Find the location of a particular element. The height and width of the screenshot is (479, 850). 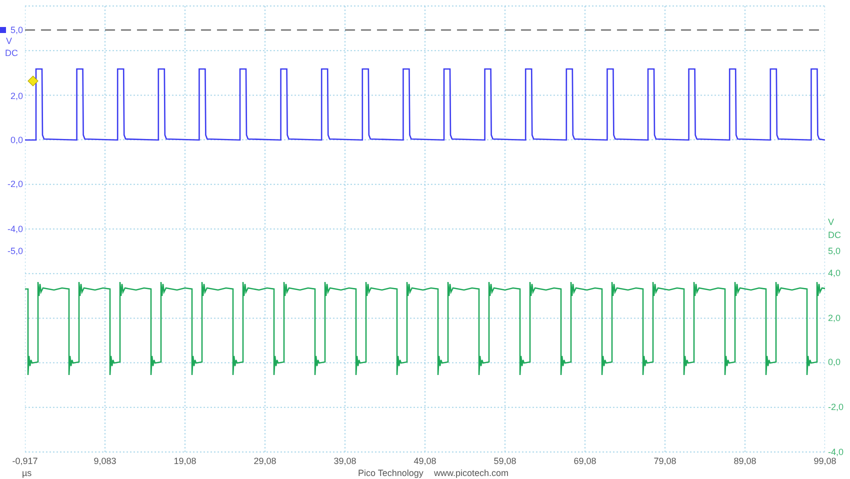

trigger-marker-icon is located at coordinates (33, 81).